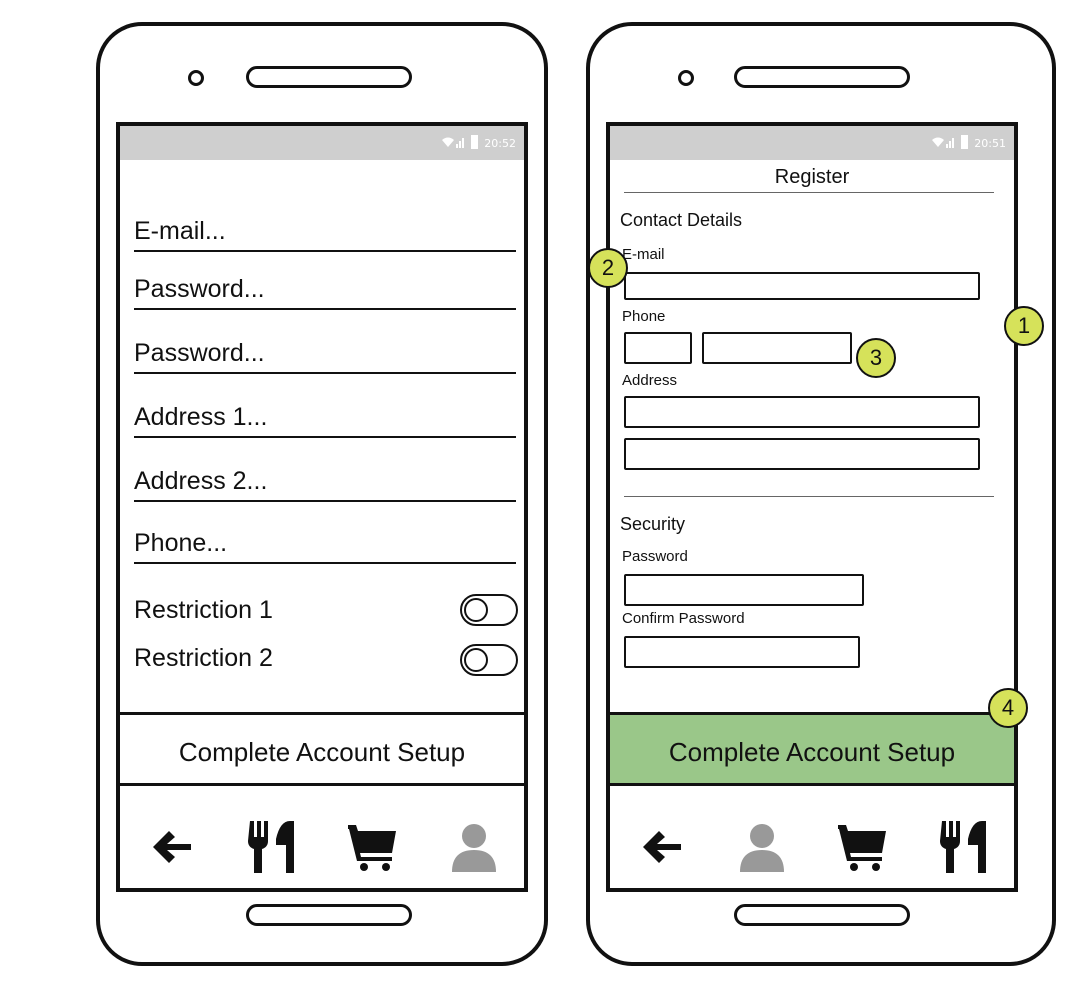 This screenshot has height=986, width=1068. What do you see at coordinates (489, 610) in the screenshot?
I see `restriction-1-toggle` at bounding box center [489, 610].